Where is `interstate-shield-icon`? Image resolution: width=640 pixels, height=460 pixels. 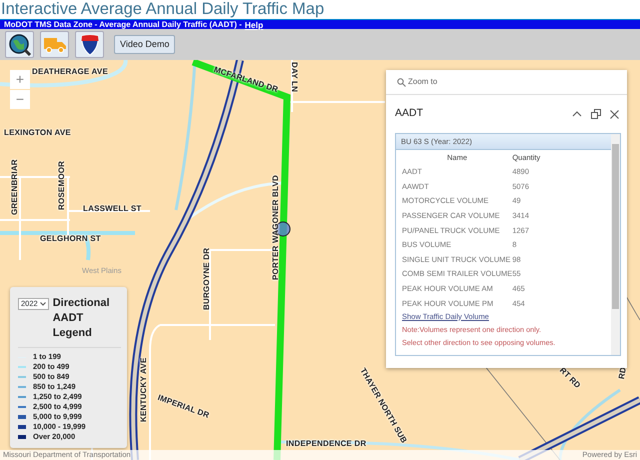 interstate-shield-icon is located at coordinates (90, 45).